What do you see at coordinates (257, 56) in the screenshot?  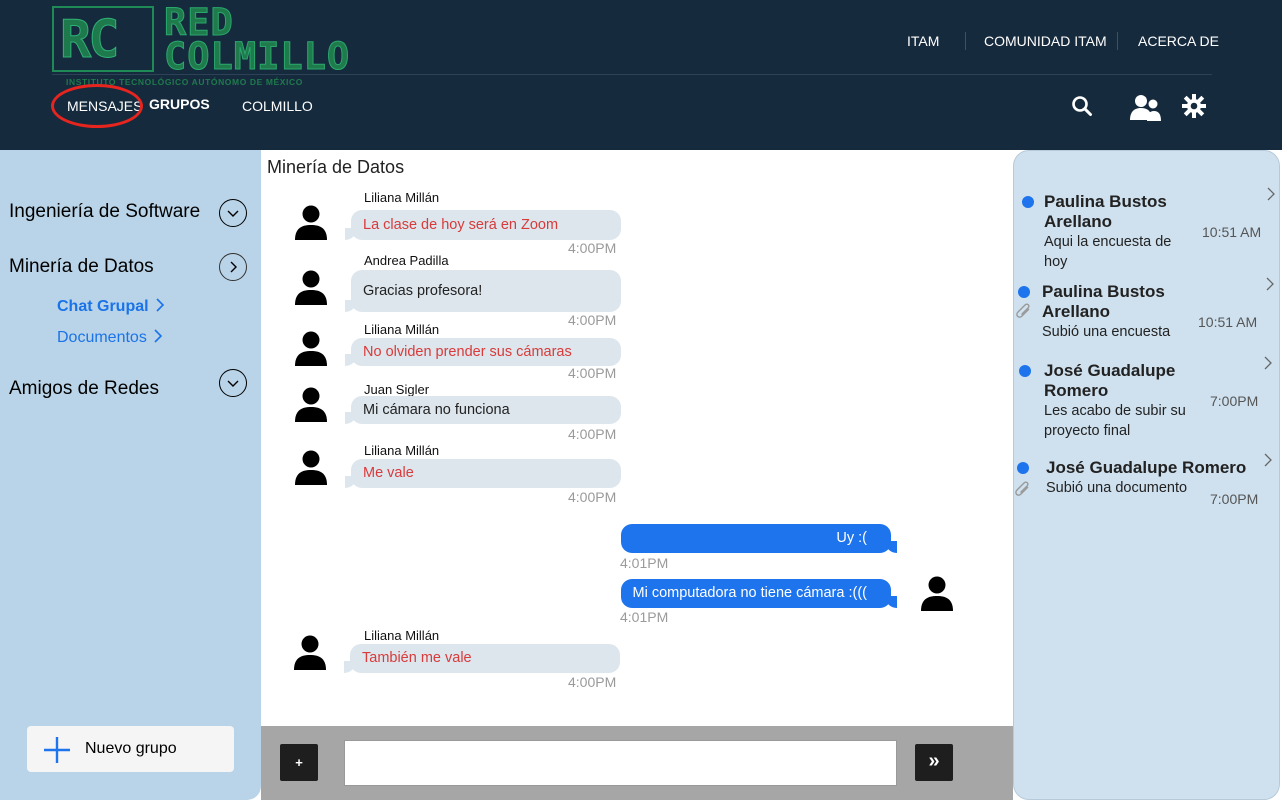 I see `logo-name-line2: COLMILLO` at bounding box center [257, 56].